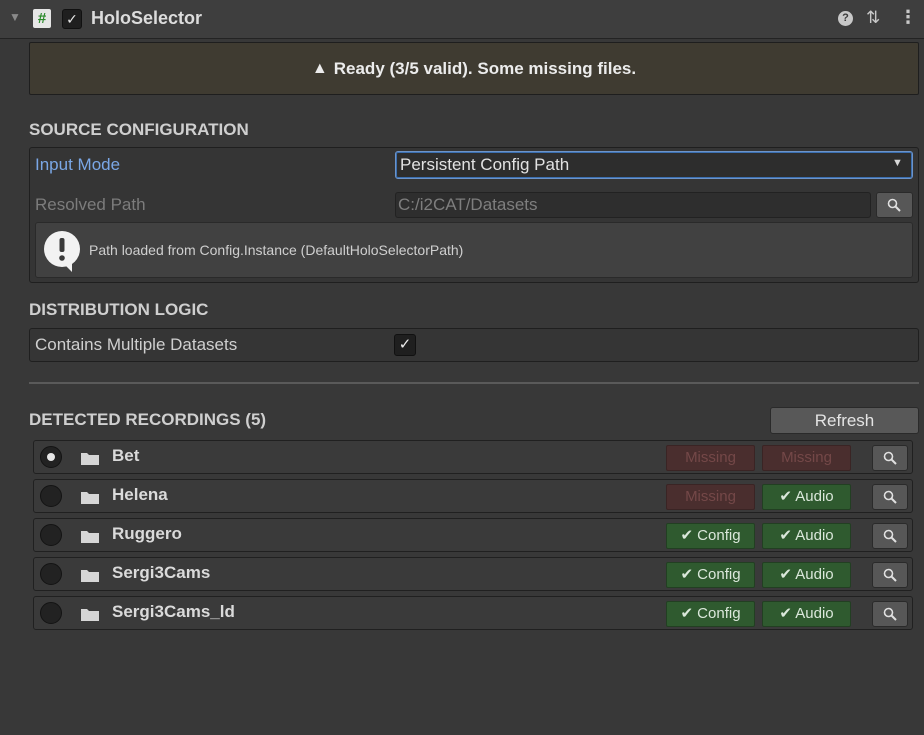  I want to click on status-text: Ready (3/5 valid). Some missing files., so click(485, 68).